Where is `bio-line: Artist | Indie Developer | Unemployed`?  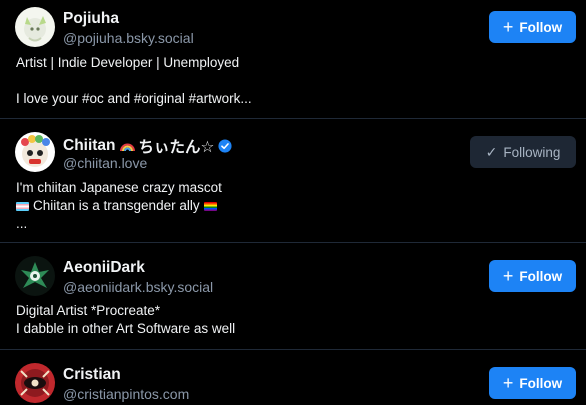
bio-line: Artist | Indie Developer | Unemployed is located at coordinates (128, 62).